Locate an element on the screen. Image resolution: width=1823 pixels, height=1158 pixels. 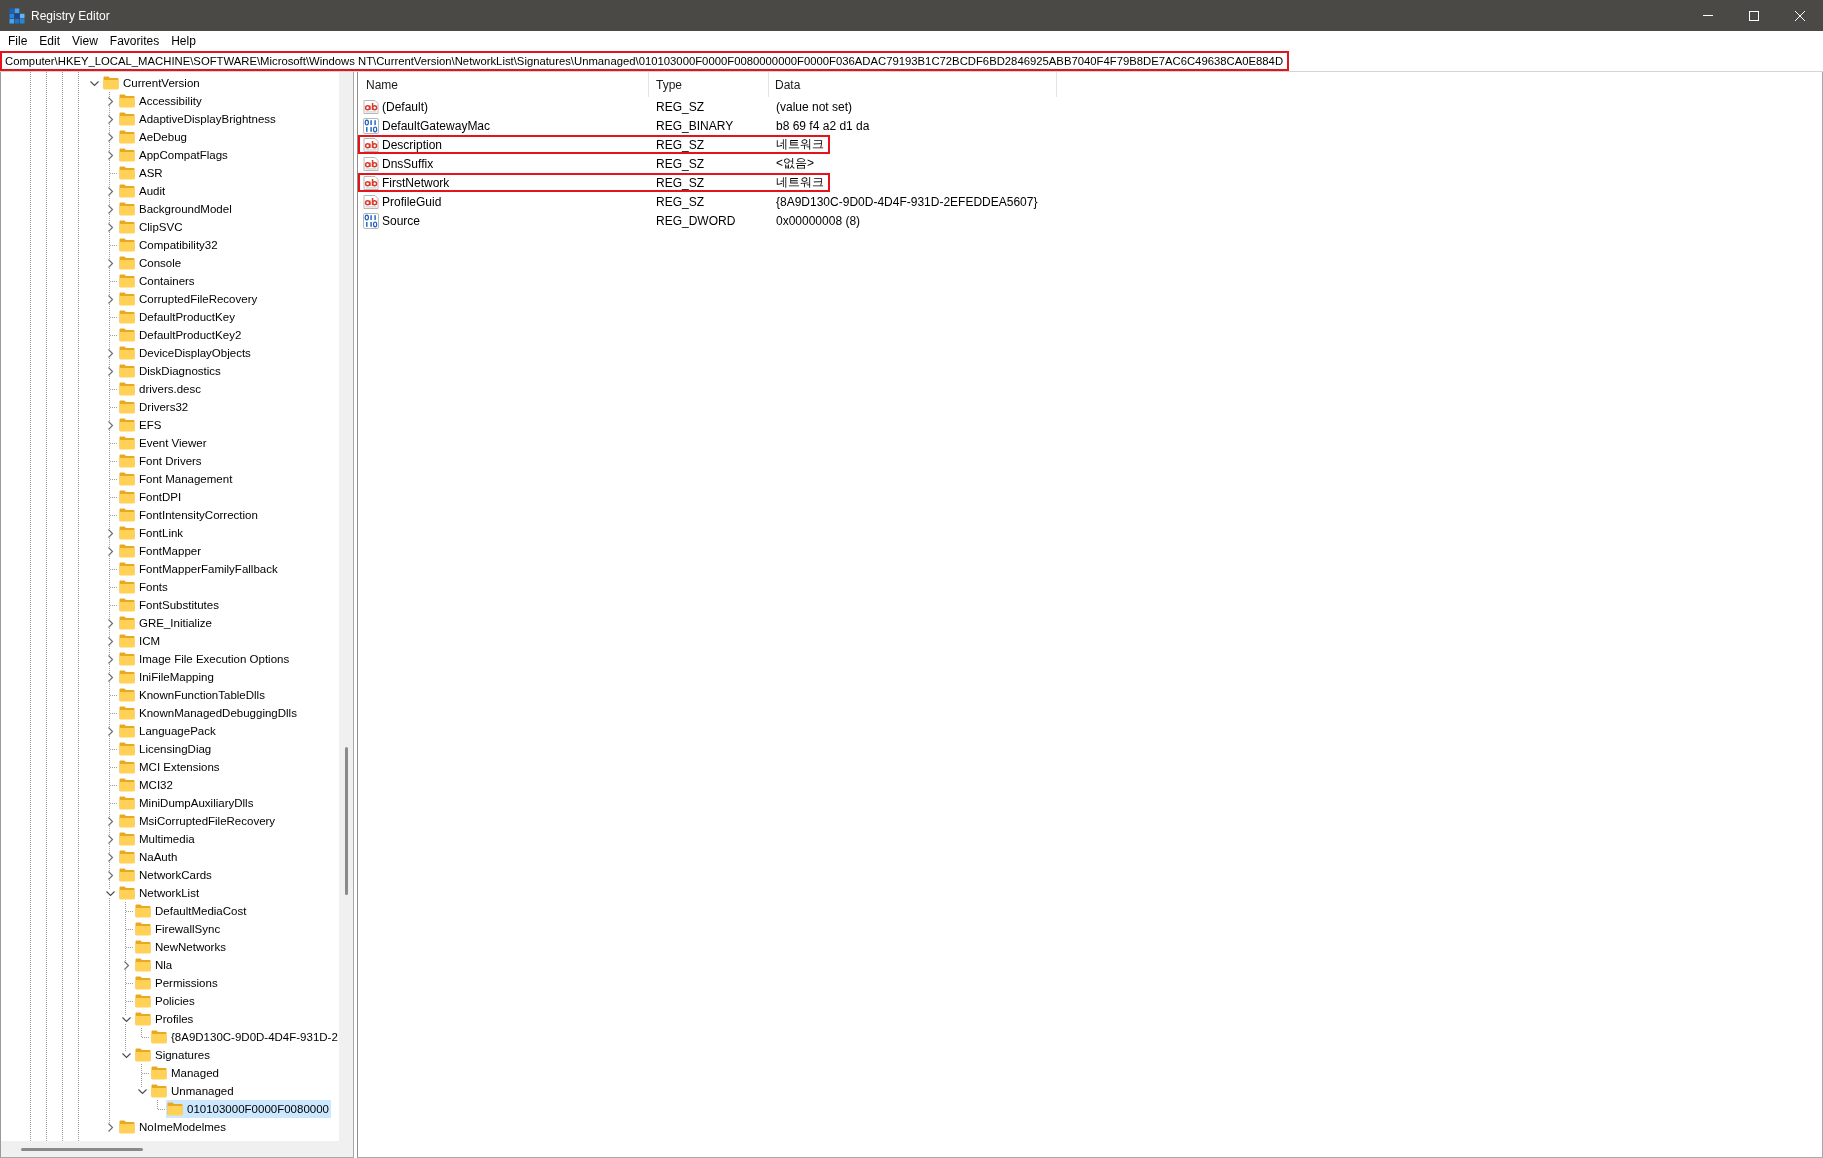
tree-item: EFS is located at coordinates (141, 425).